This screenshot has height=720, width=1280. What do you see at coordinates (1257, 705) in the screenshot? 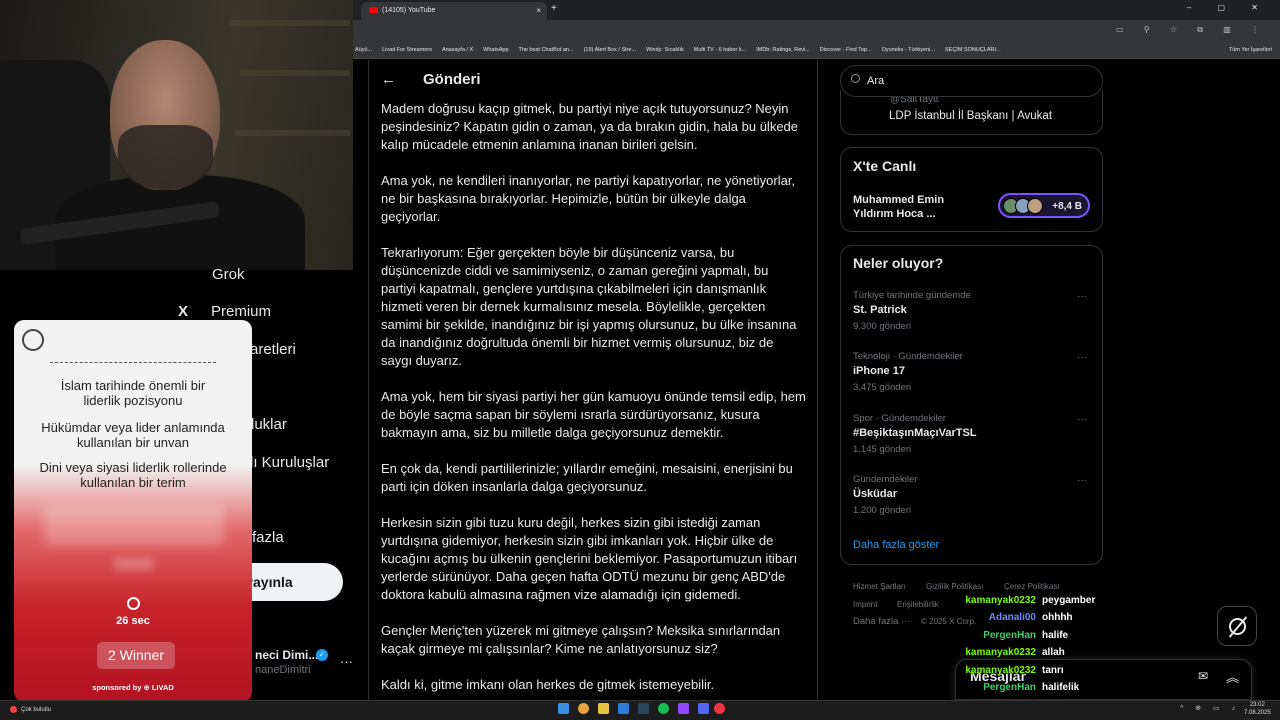
I see `clock-time: 23:02` at bounding box center [1257, 705].